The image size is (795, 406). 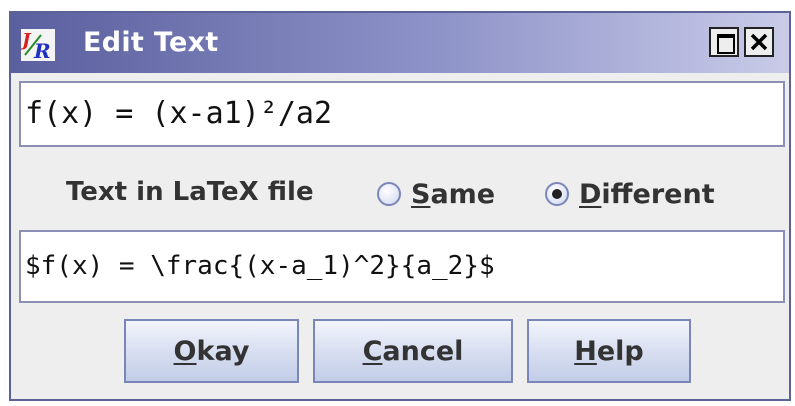 What do you see at coordinates (759, 42) in the screenshot?
I see `close-icon` at bounding box center [759, 42].